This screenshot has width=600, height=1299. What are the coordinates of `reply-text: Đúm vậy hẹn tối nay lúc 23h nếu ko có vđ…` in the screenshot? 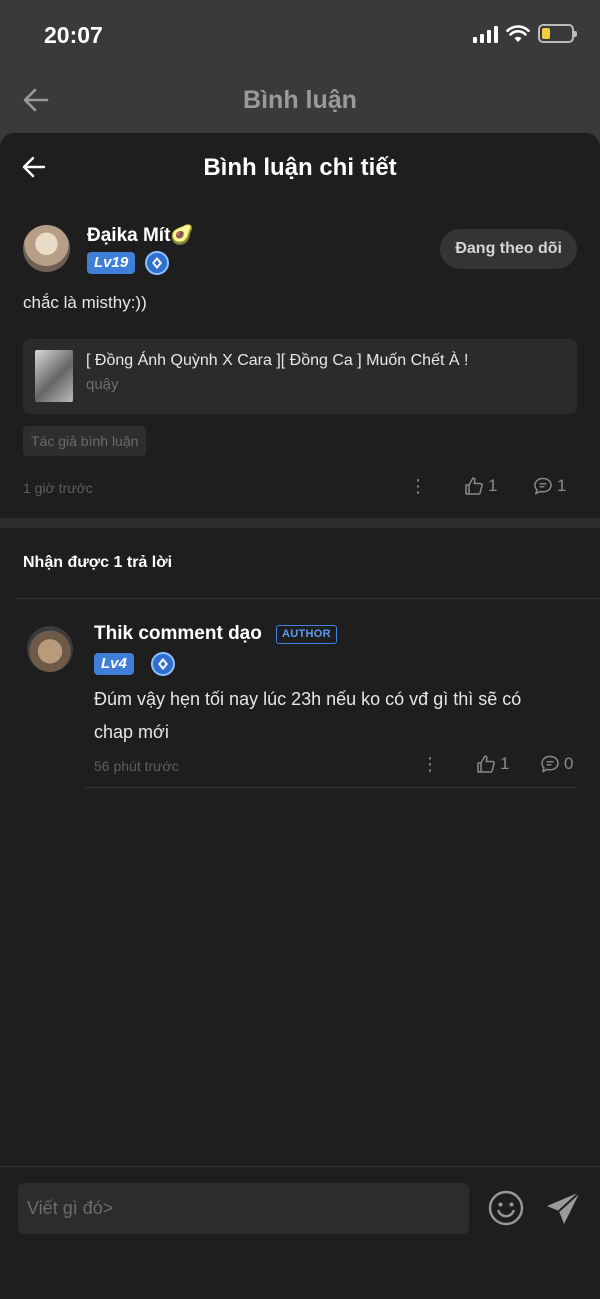 It's located at (308, 715).